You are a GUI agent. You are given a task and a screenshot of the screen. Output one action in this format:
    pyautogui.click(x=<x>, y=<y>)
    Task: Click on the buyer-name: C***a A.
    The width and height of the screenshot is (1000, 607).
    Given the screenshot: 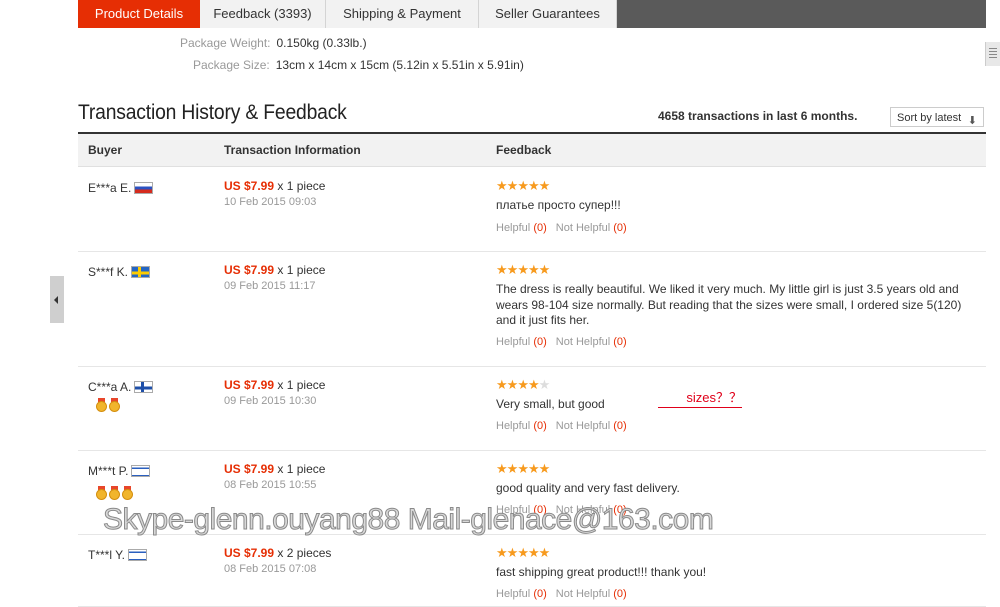 What is the action you would take?
    pyautogui.click(x=121, y=387)
    